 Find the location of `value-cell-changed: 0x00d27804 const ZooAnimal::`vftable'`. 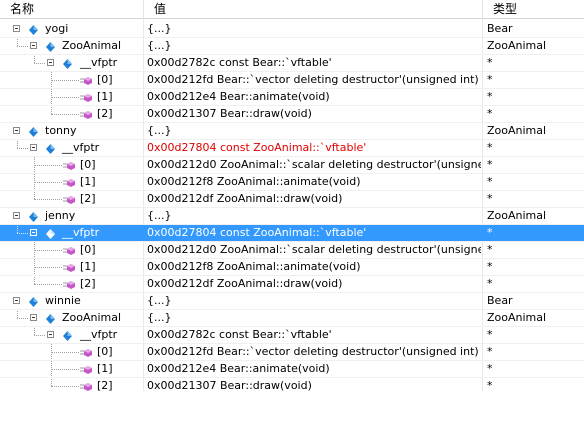

value-cell-changed: 0x00d27804 const ZooAnimal::`vftable' is located at coordinates (314, 148).